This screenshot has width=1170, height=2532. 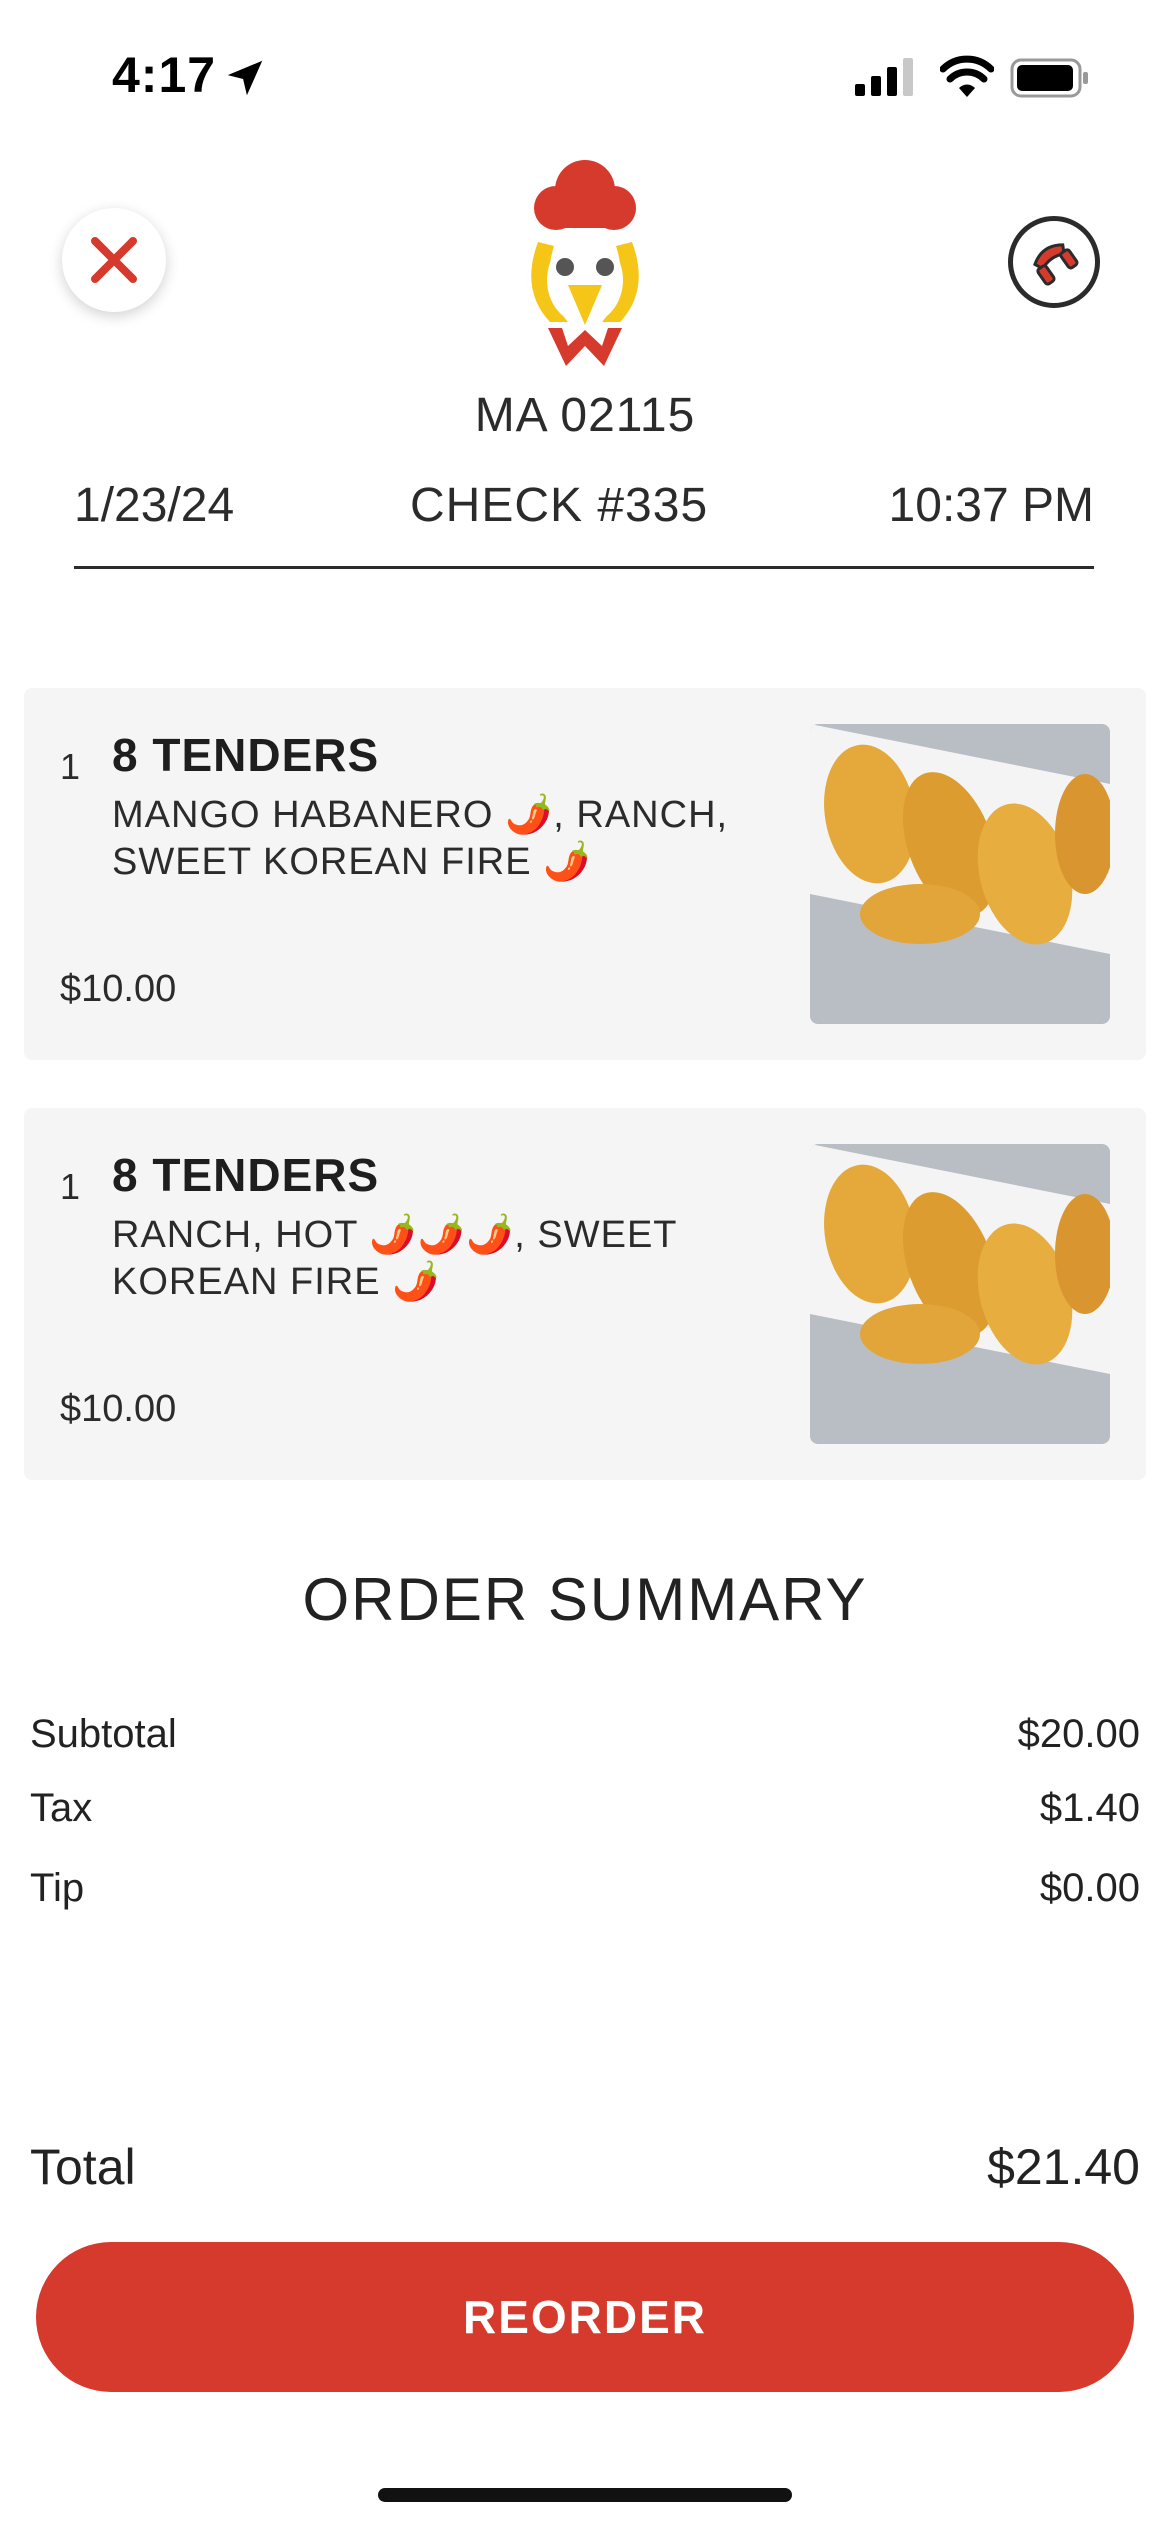 What do you see at coordinates (1089, 1808) in the screenshot?
I see `tax-value: $1.40` at bounding box center [1089, 1808].